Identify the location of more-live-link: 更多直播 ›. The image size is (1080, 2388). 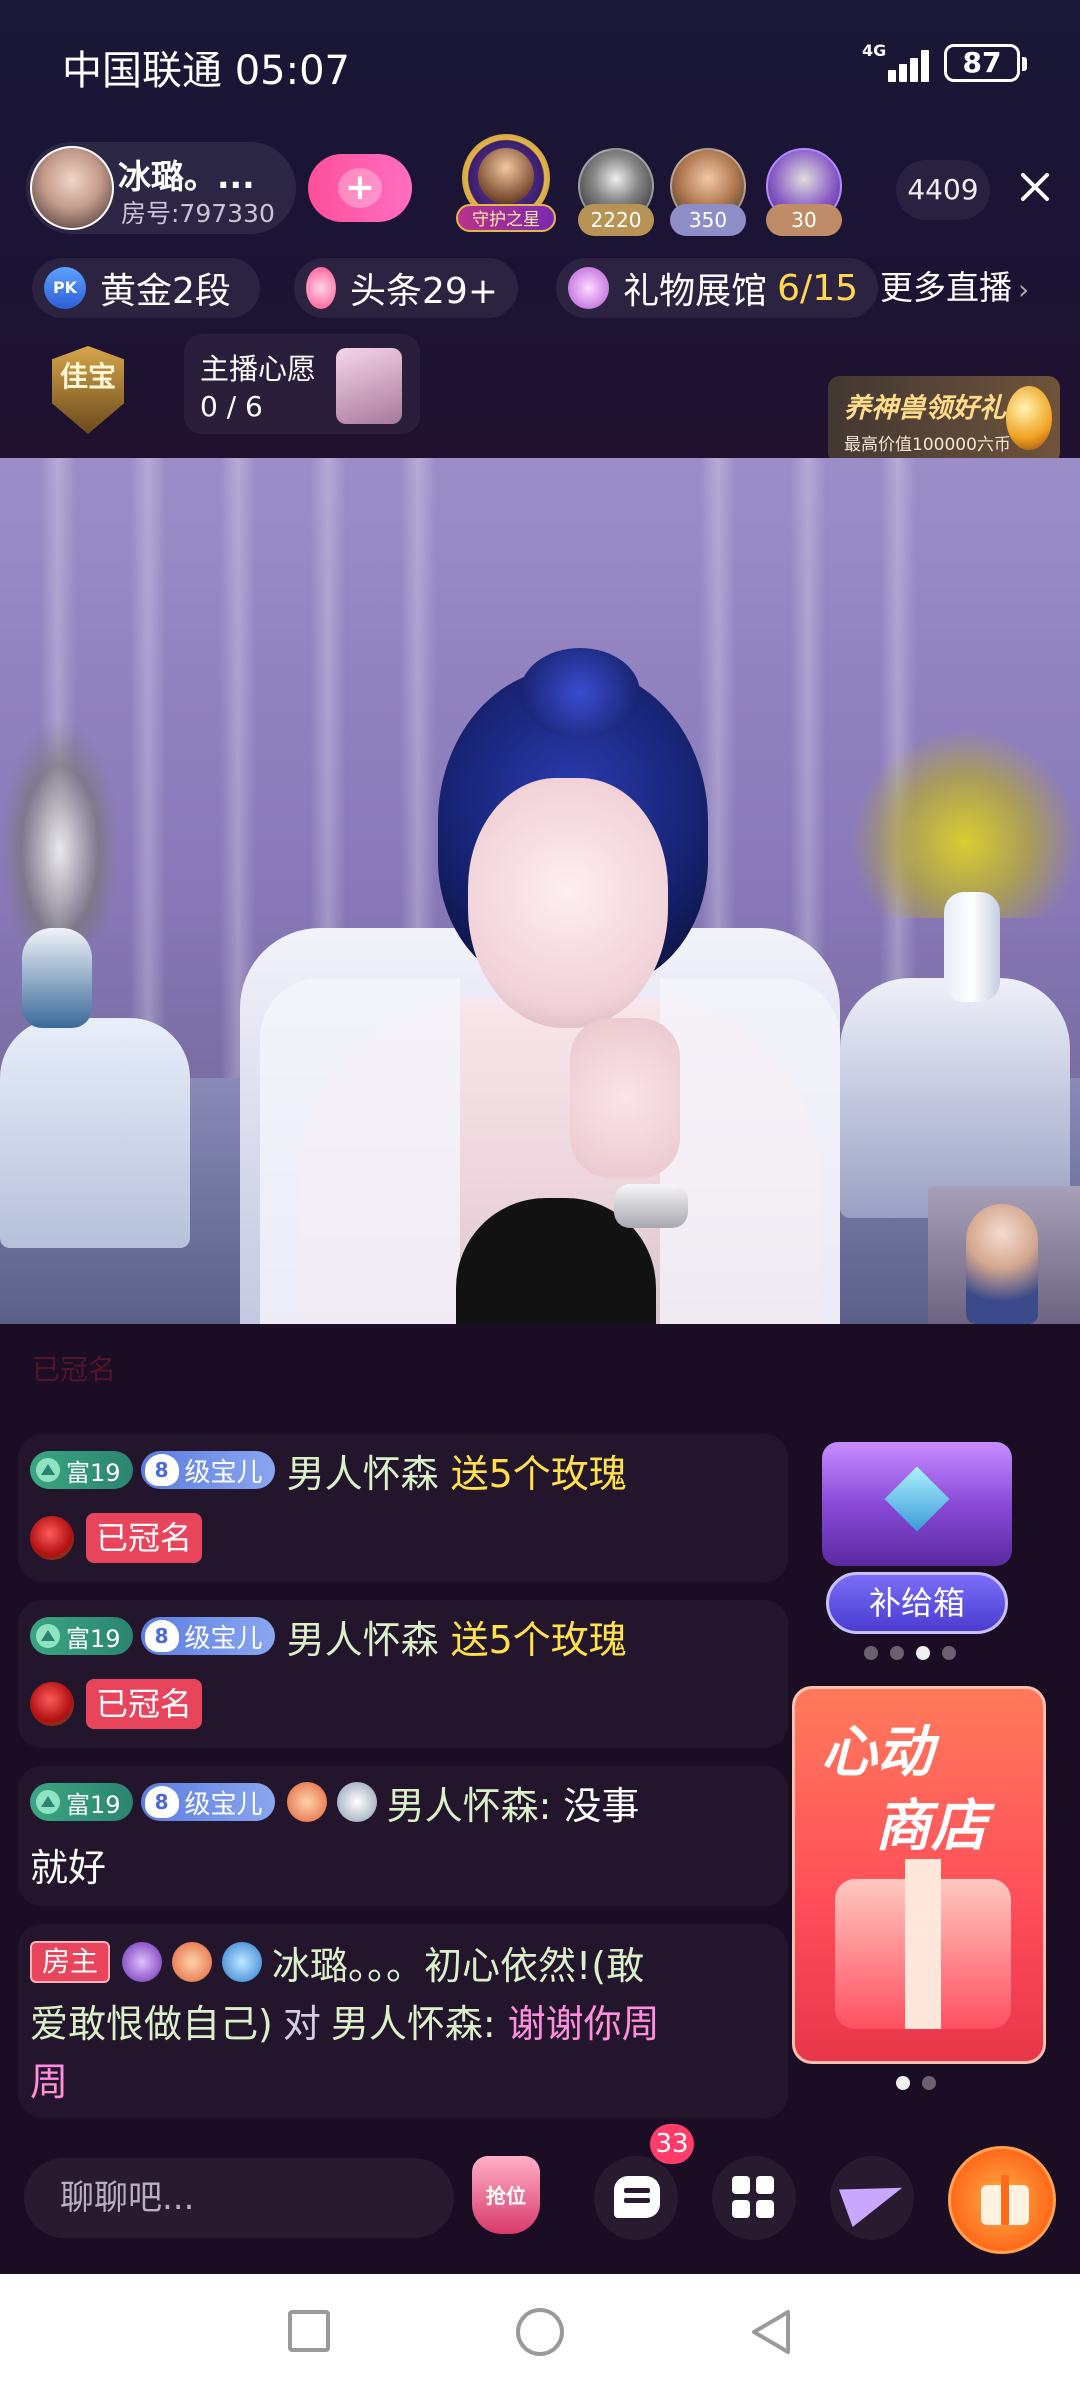
(954, 288).